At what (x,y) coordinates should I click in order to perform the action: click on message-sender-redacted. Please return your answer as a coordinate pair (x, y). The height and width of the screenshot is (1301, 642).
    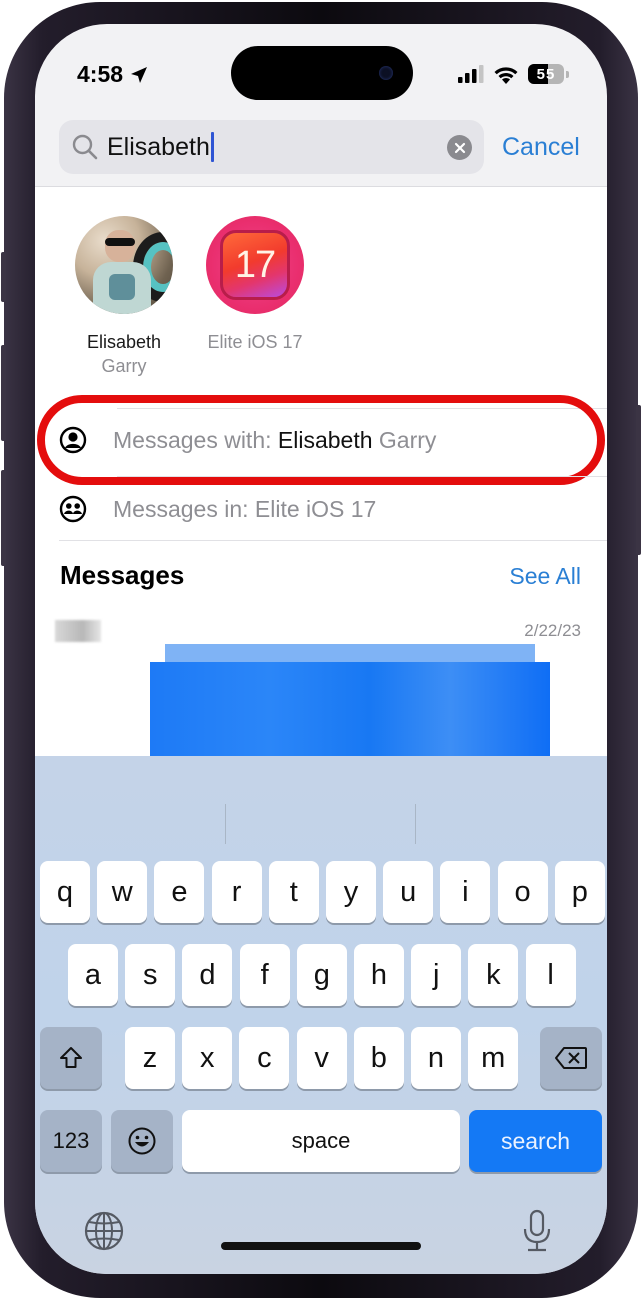
    Looking at the image, I should click on (78, 631).